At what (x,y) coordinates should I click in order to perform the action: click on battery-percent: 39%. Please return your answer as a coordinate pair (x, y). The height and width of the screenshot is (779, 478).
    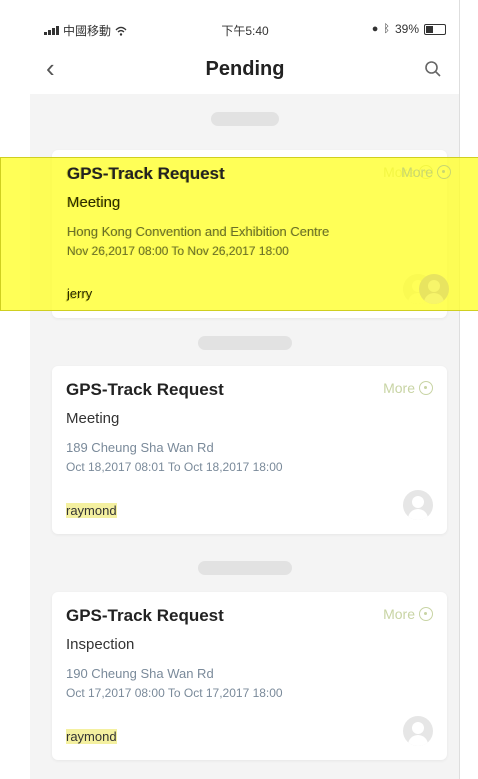
    Looking at the image, I should click on (406, 29).